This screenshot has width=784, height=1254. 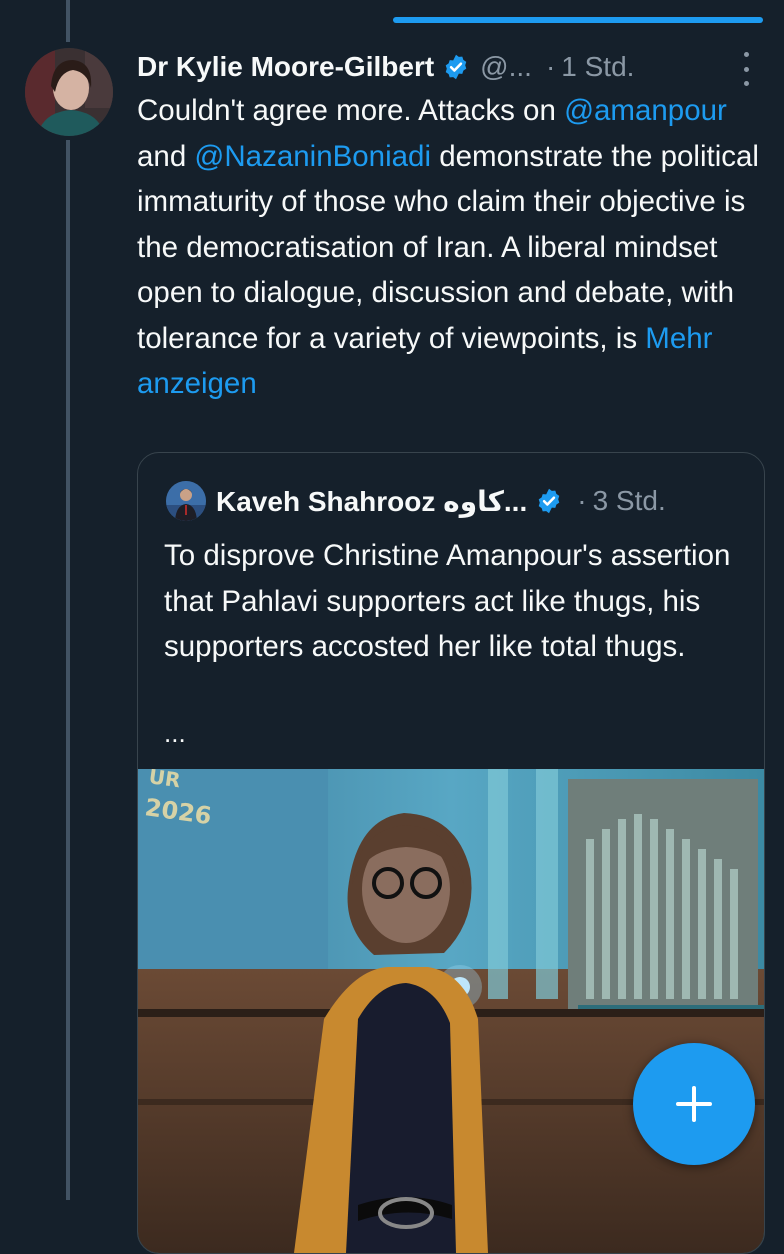 I want to click on quoted-tweet-timestamp: 3 Std., so click(x=629, y=501).